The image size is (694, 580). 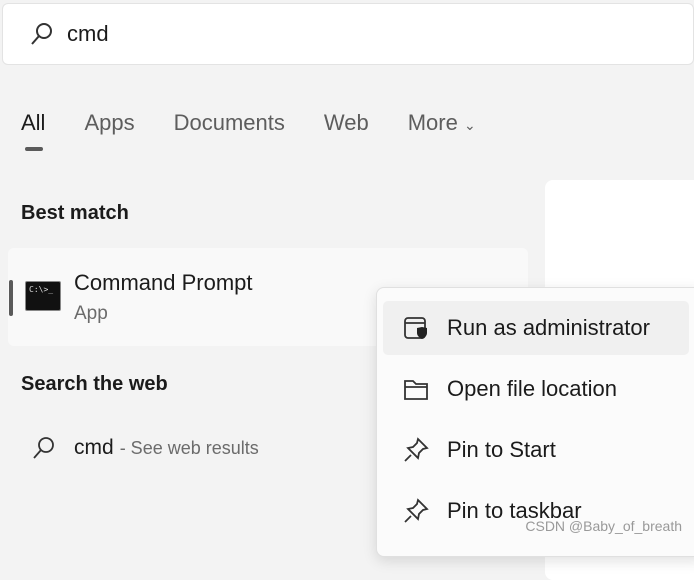 I want to click on command-prompt-icon: C:\>_, so click(x=43, y=296).